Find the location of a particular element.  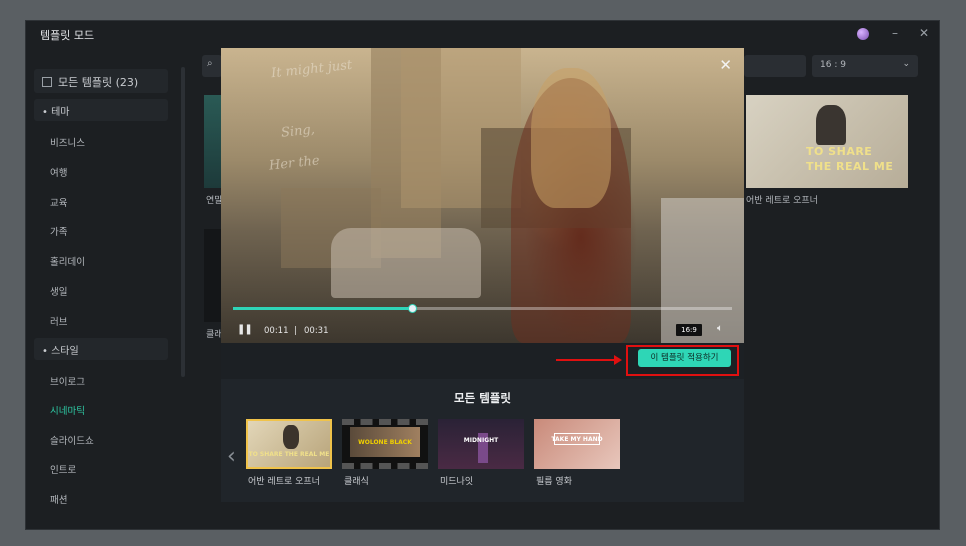

template-label: 어반 레트로 오프너 is located at coordinates (782, 201).